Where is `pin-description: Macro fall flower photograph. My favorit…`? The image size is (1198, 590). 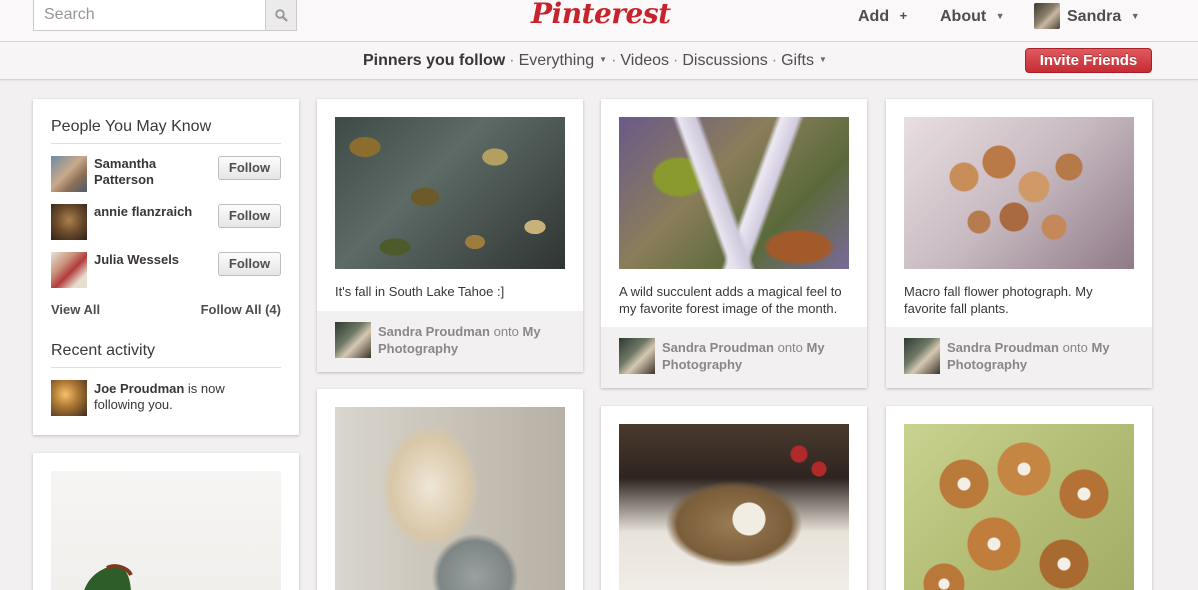
pin-description: Macro fall flower photograph. My favorit… is located at coordinates (998, 300).